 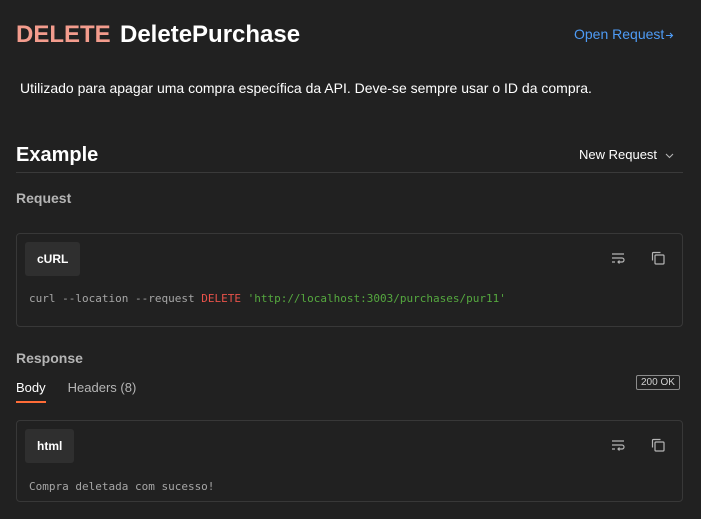 What do you see at coordinates (619, 34) in the screenshot?
I see `open-request-label: Open Request` at bounding box center [619, 34].